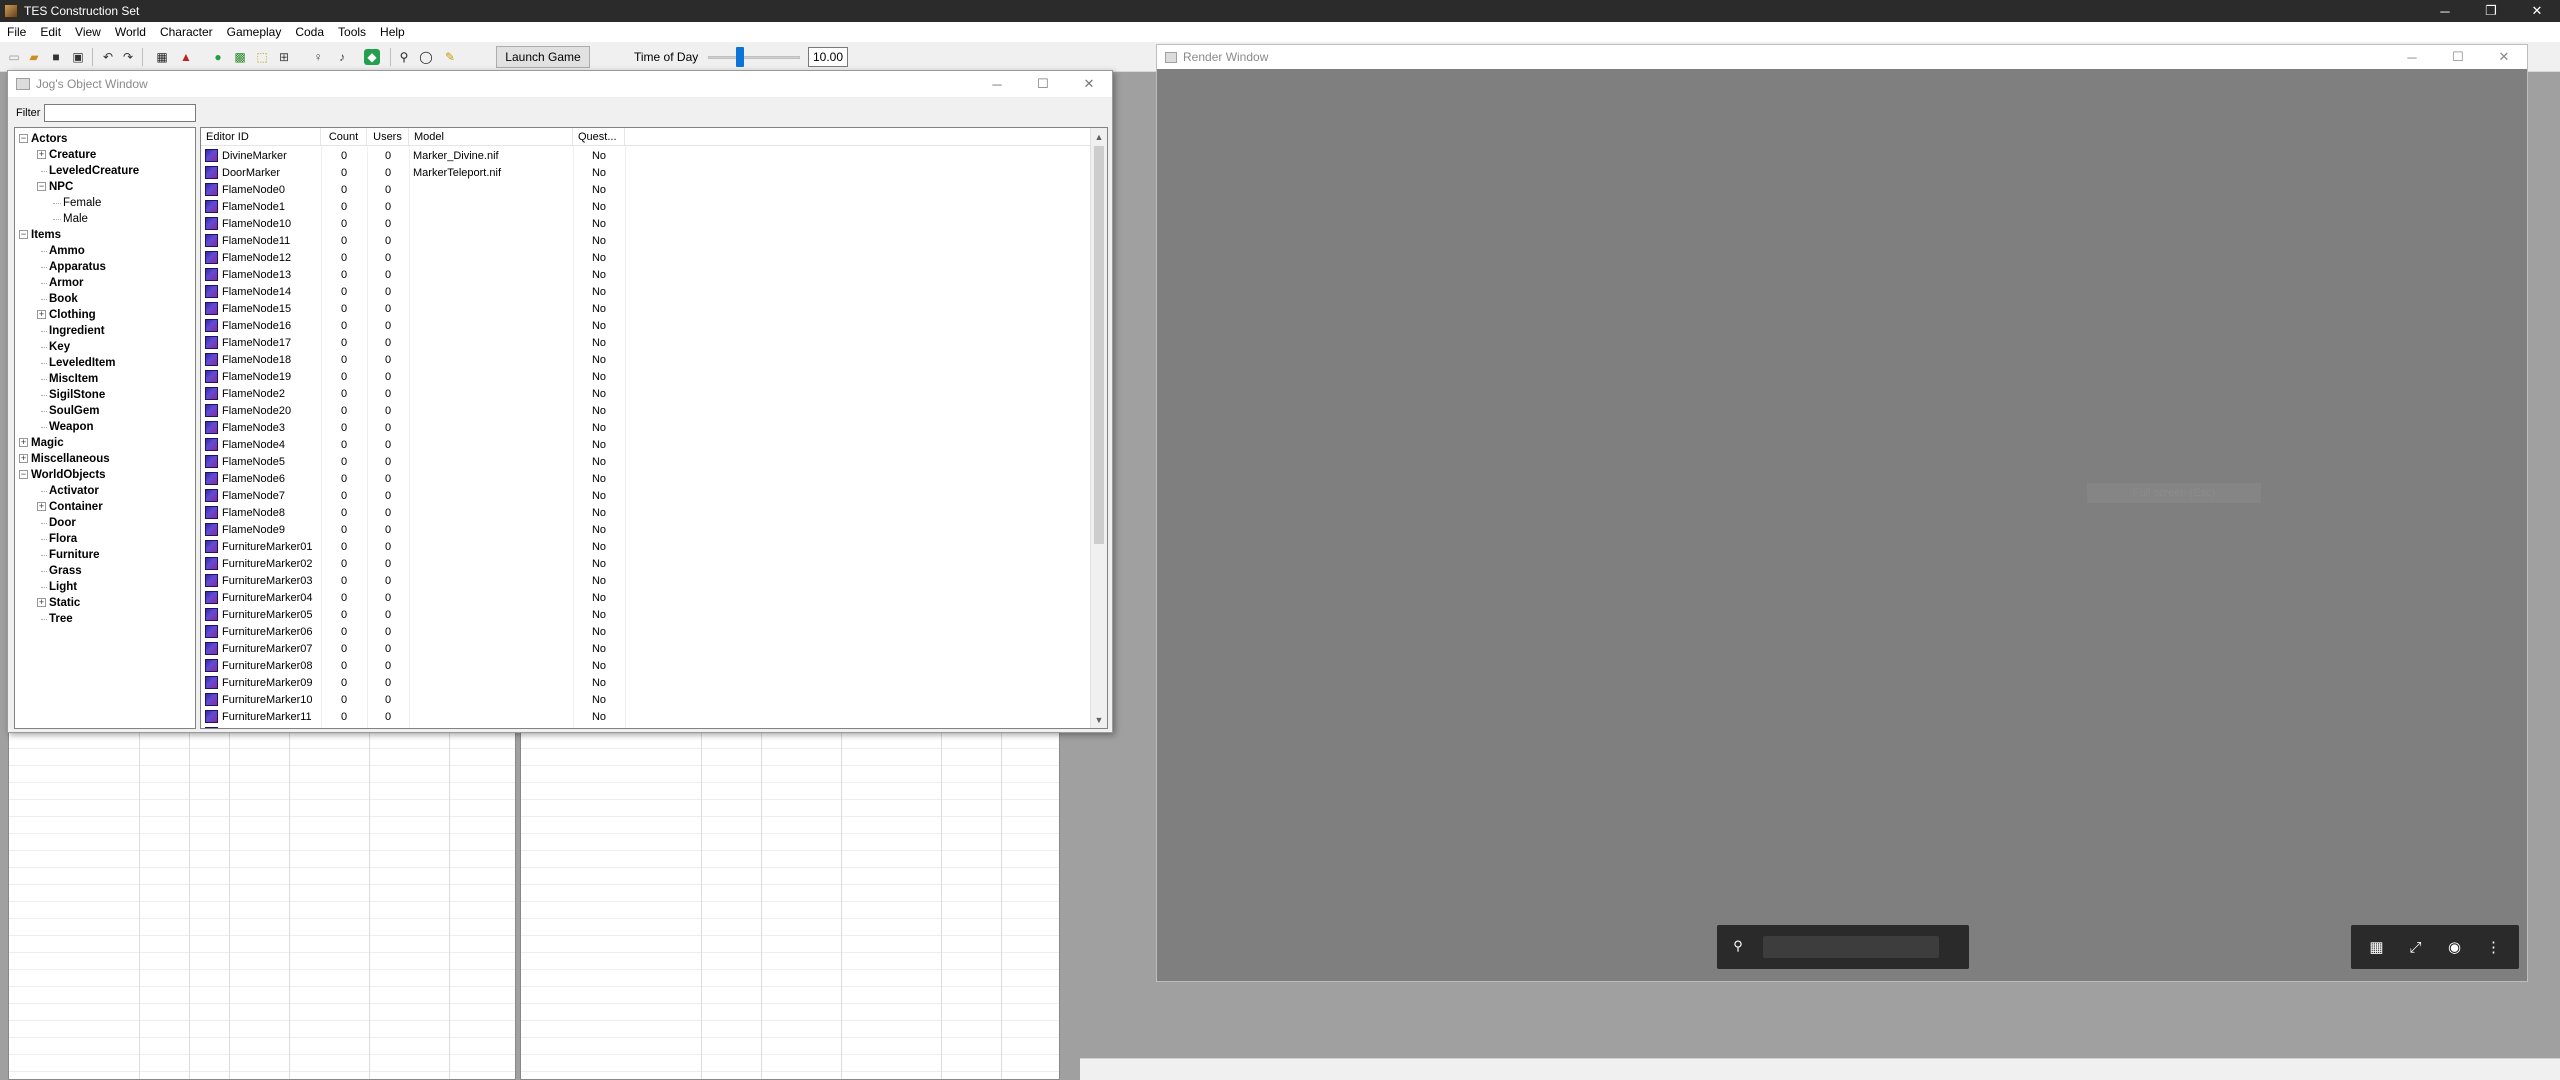 The width and height of the screenshot is (2560, 1080). What do you see at coordinates (63, 299) in the screenshot?
I see `tree-item-book: Book` at bounding box center [63, 299].